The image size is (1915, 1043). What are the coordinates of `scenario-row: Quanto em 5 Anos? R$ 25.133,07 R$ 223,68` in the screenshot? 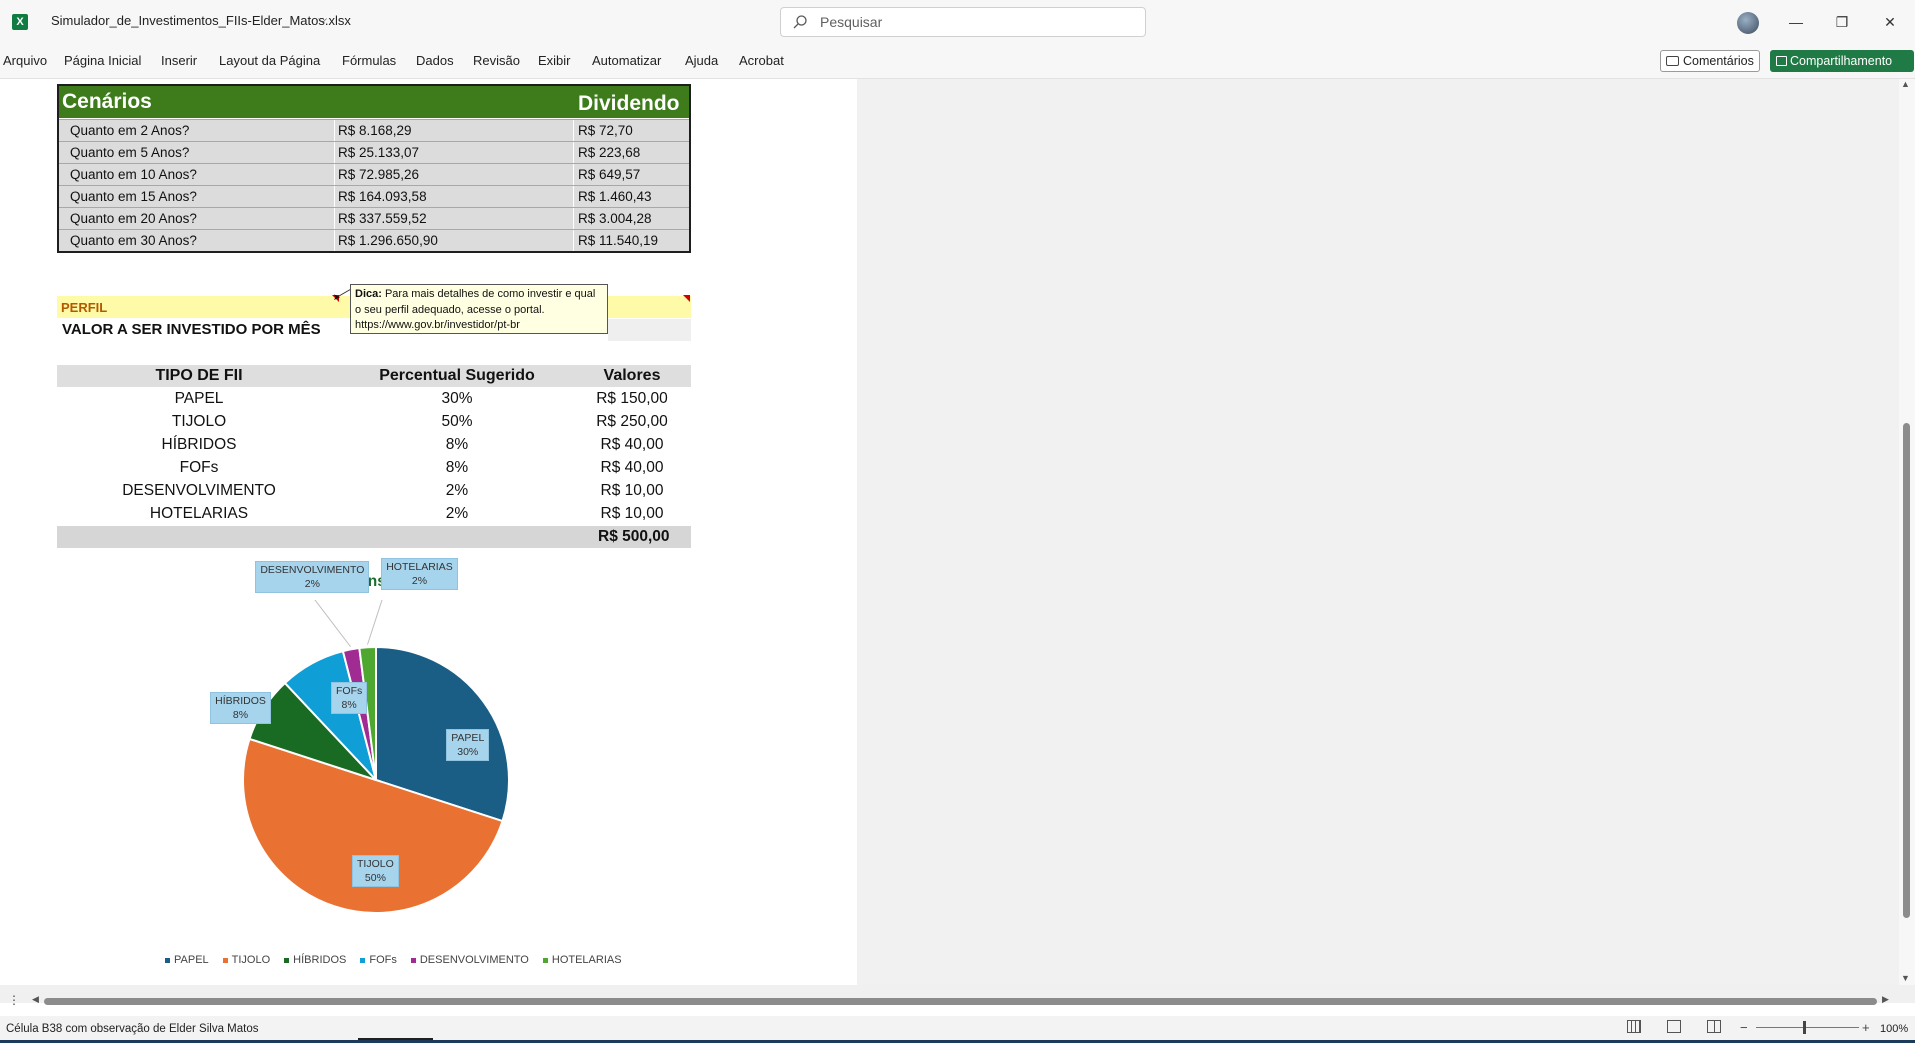 It's located at (374, 152).